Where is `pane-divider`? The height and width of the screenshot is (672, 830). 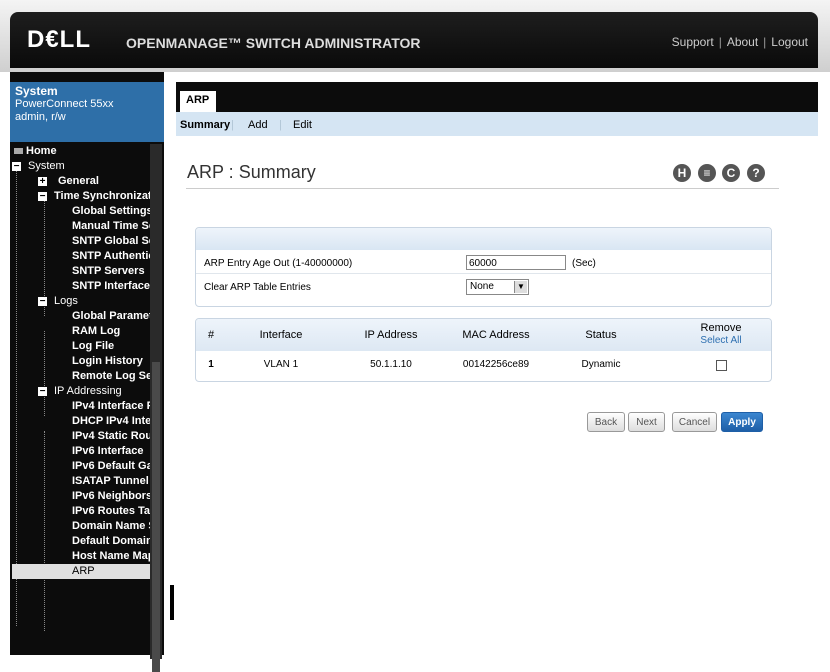 pane-divider is located at coordinates (167, 363).